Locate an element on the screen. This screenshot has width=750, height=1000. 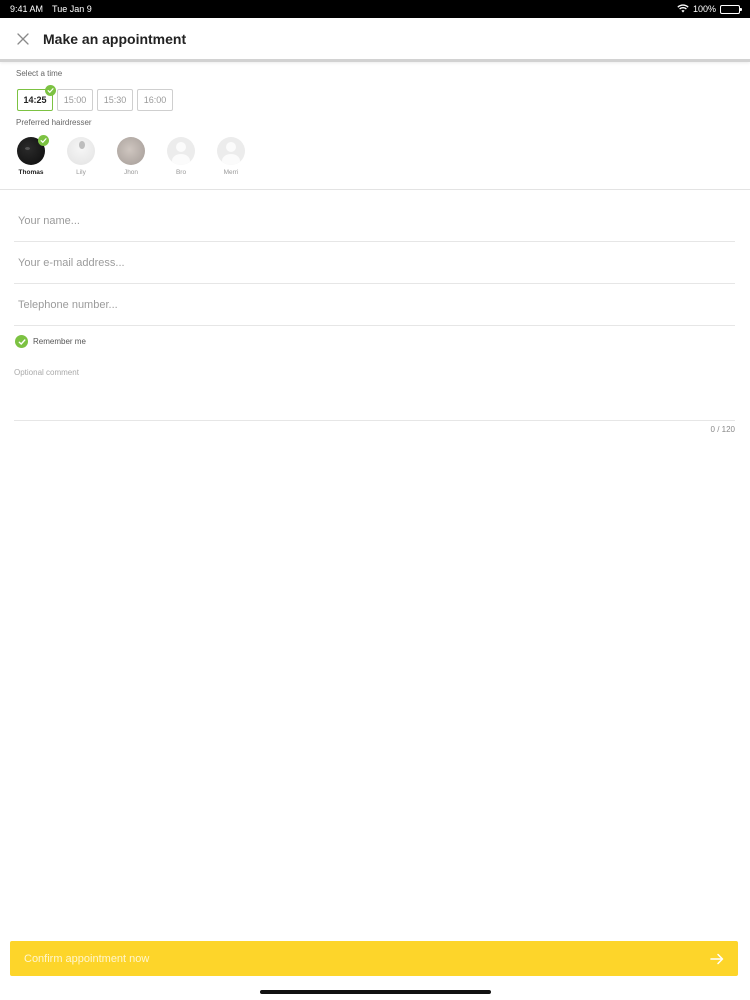
status-time: 9:41 AM is located at coordinates (27, 9).